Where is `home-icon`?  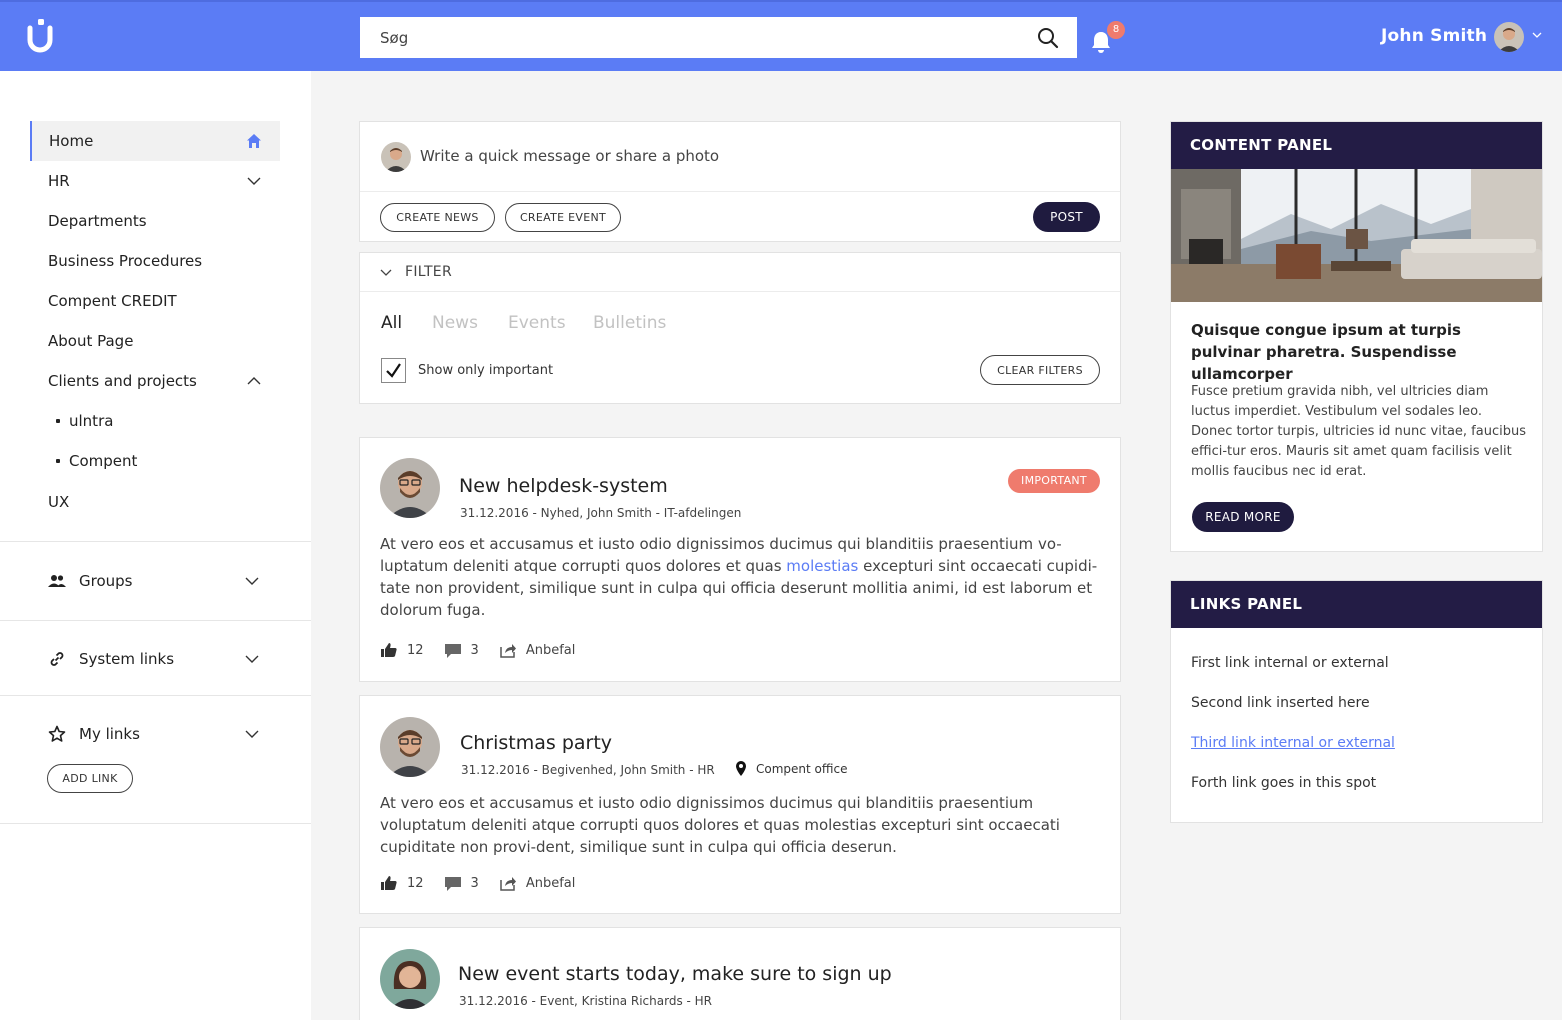 home-icon is located at coordinates (254, 141).